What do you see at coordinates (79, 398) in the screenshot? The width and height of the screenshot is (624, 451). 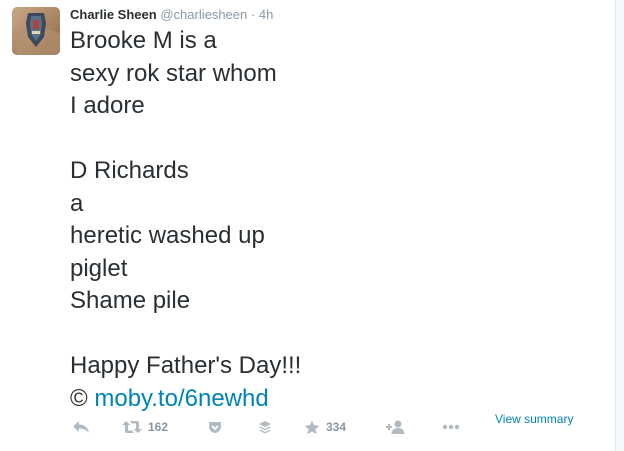 I see `copyright-symbol: ©` at bounding box center [79, 398].